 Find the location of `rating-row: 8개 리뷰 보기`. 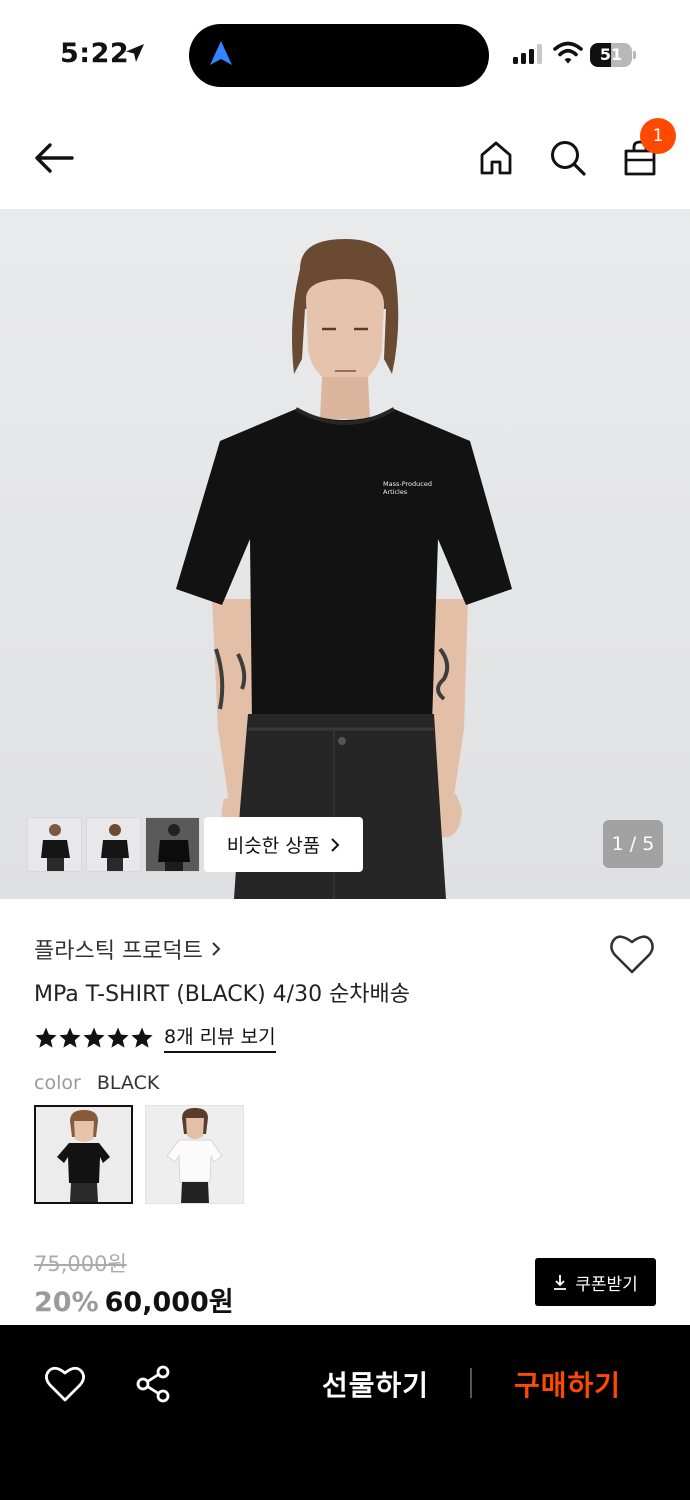

rating-row: 8개 리뷰 보기 is located at coordinates (155, 1037).